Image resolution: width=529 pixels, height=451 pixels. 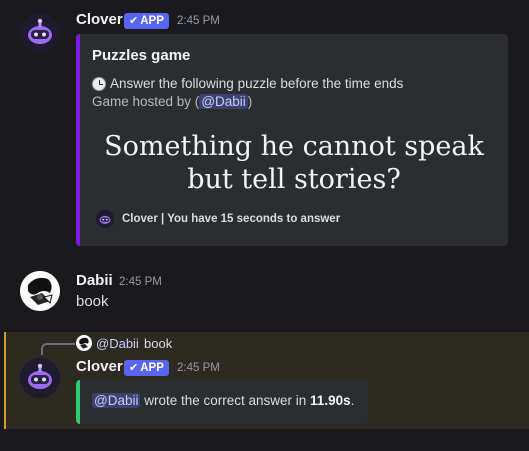 What do you see at coordinates (250, 101) in the screenshot?
I see `hosted-suffix: )` at bounding box center [250, 101].